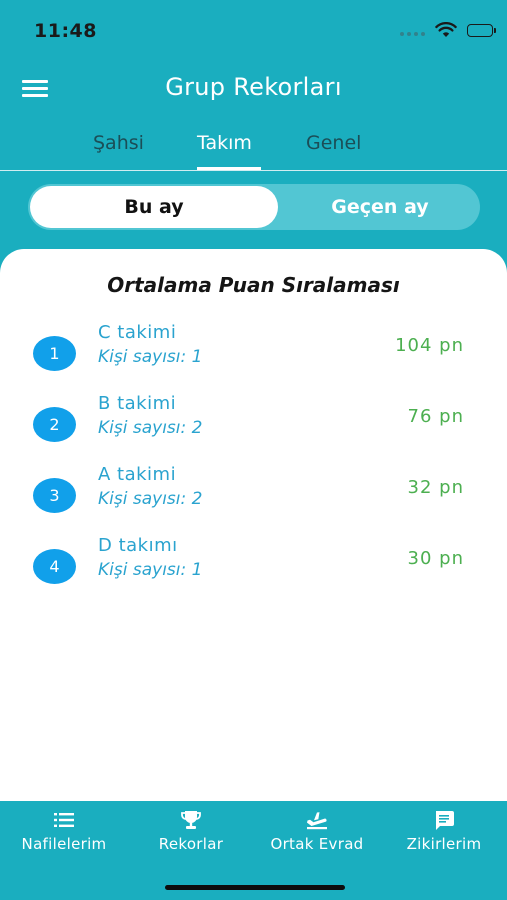 This screenshot has width=507, height=900. Describe the element at coordinates (253, 423) in the screenshot. I see `ranking-row: 2 B takimi Kişi sayısı: 2 76 pn` at that location.